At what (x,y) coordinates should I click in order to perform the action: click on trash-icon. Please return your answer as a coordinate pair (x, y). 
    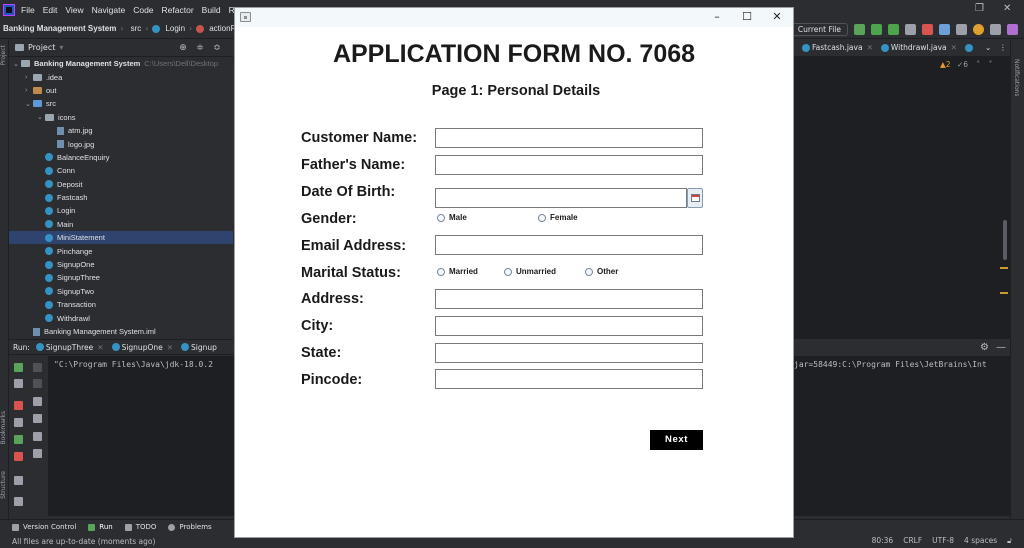
    Looking at the image, I should click on (37, 453).